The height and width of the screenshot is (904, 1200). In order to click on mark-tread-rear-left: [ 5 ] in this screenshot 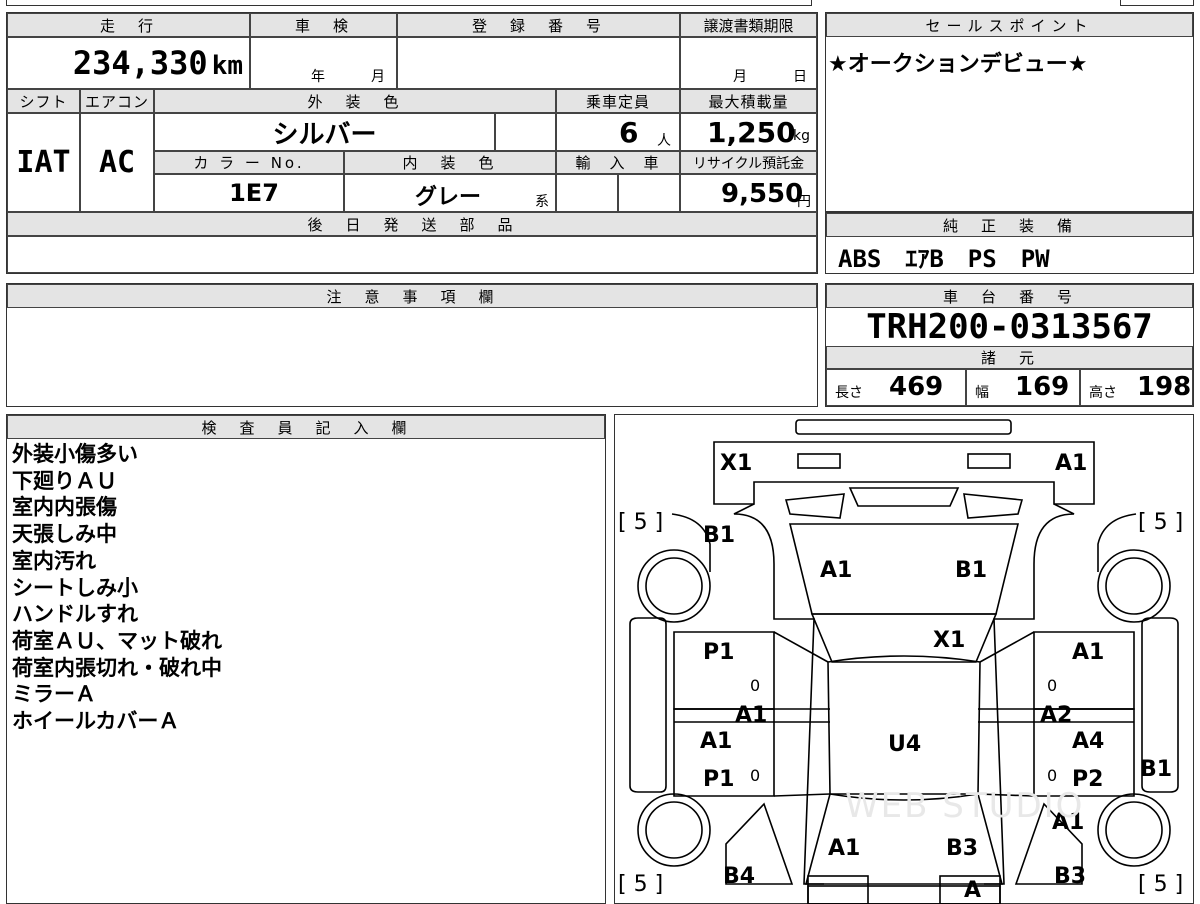, I will do `click(641, 884)`.